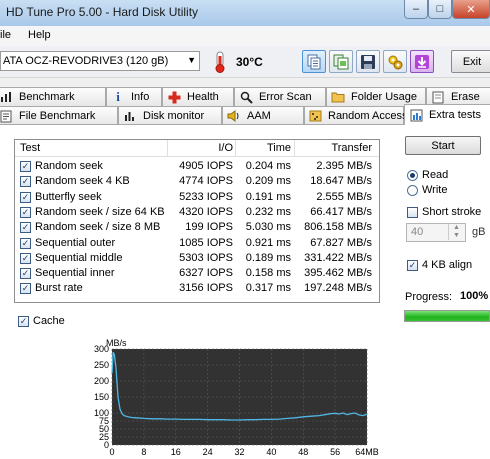  I want to click on spin-up-icon: ▲, so click(456, 228).